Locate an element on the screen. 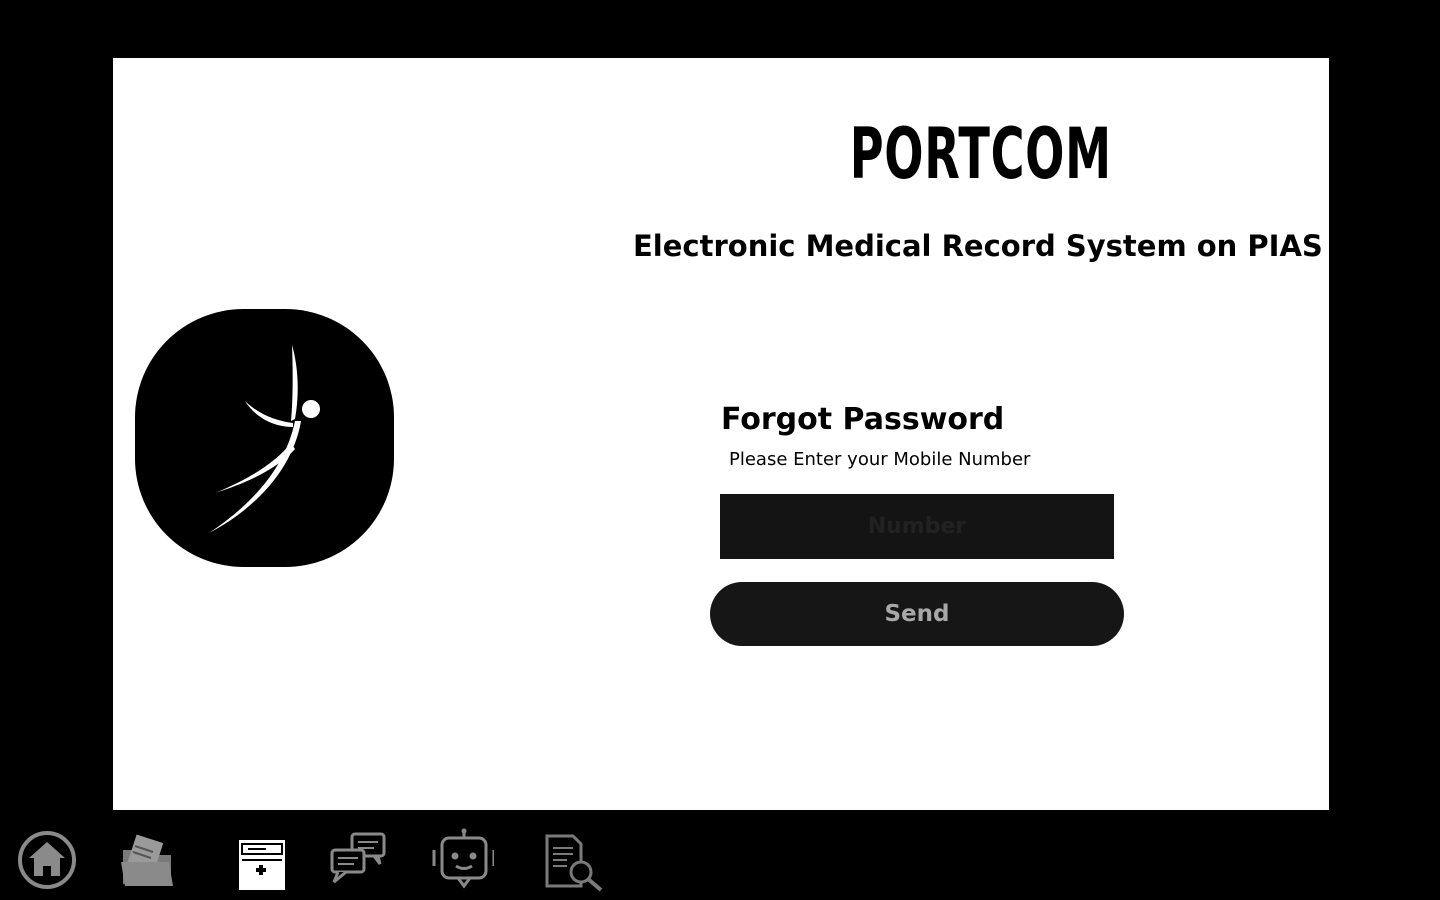 This screenshot has width=1440, height=900. chat-icon is located at coordinates (358, 858).